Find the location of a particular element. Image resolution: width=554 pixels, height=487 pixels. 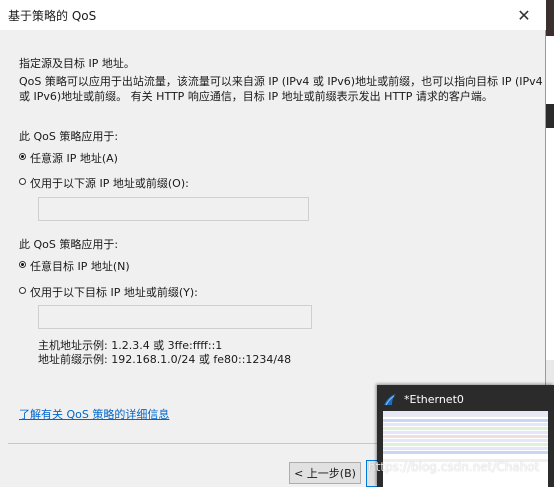

dest-address-input is located at coordinates (175, 317).